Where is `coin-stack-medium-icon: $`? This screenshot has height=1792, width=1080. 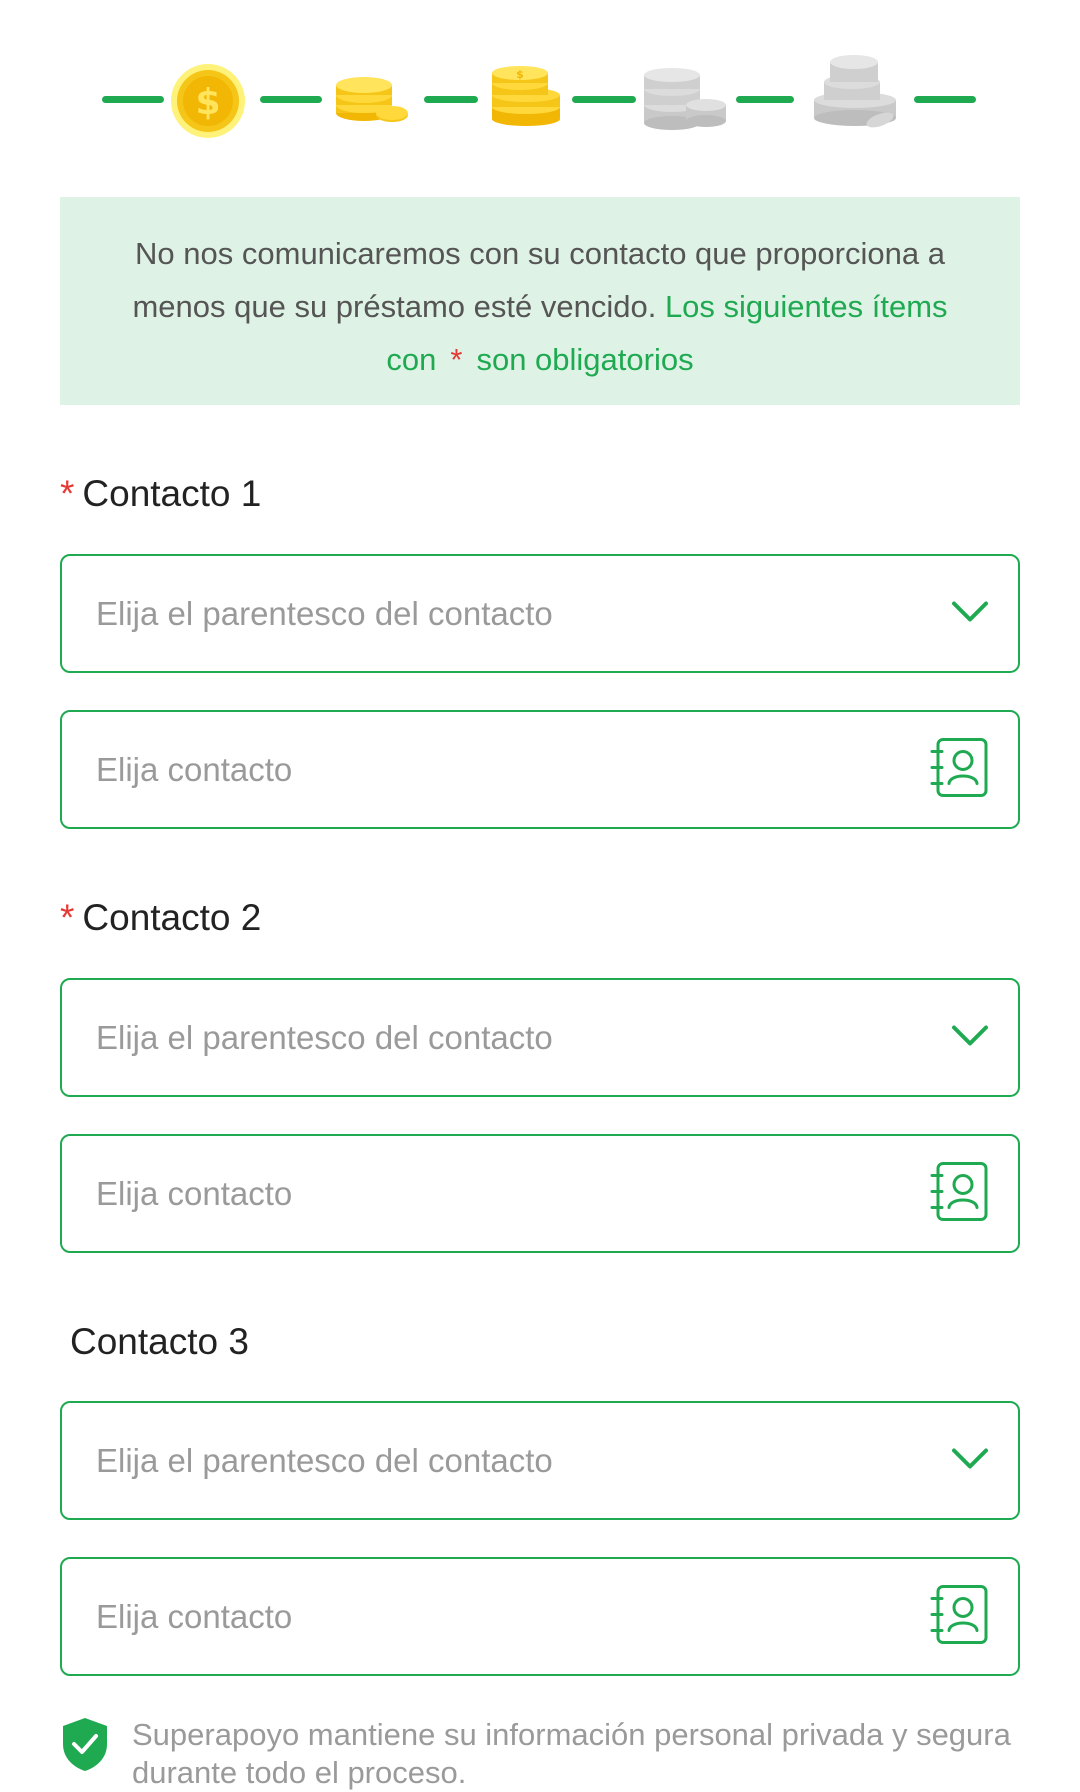 coin-stack-medium-icon: $ is located at coordinates (526, 96).